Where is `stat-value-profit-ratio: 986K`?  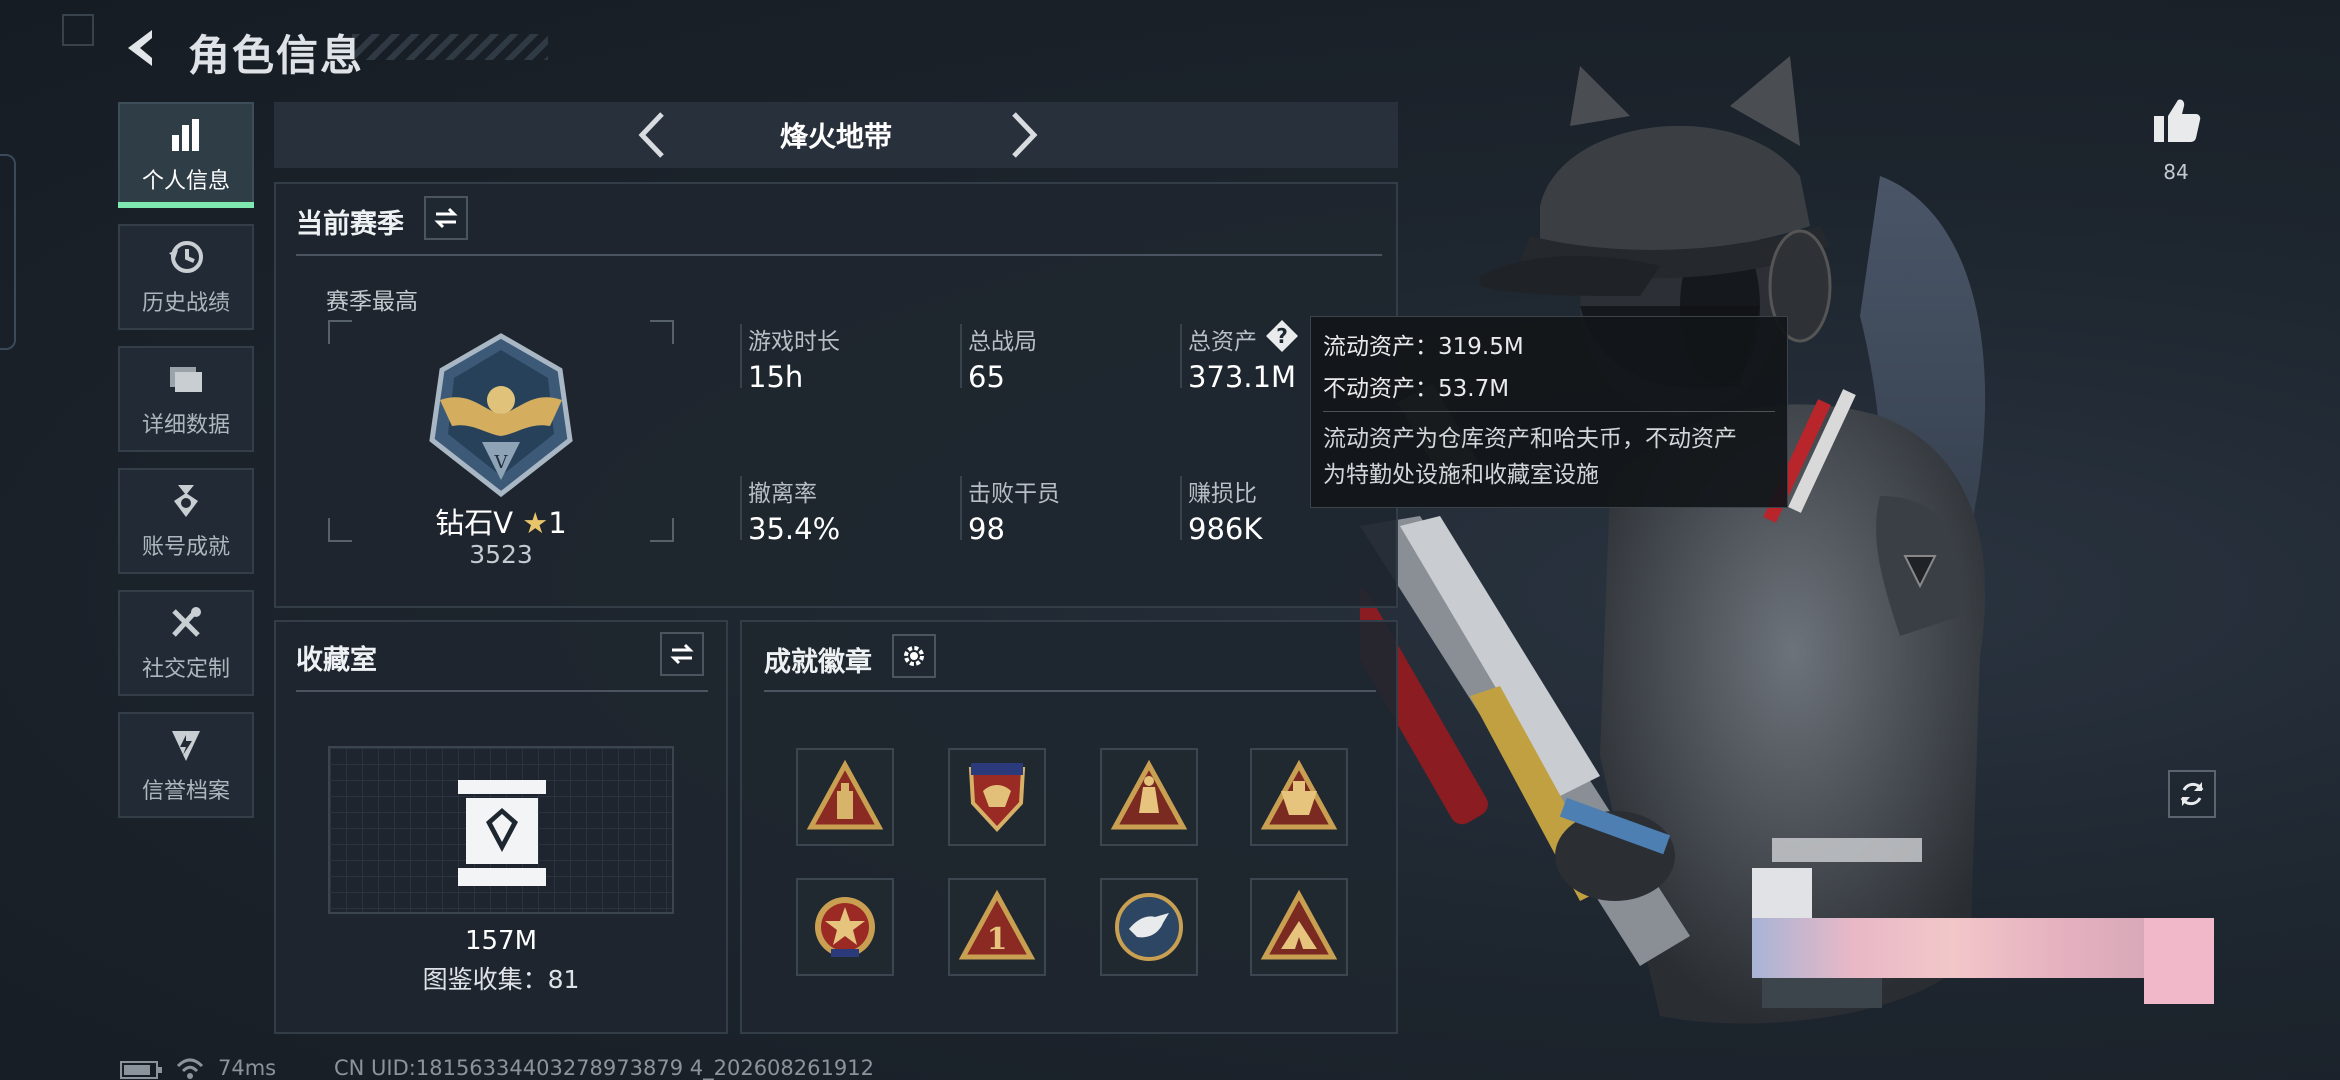
stat-value-profit-ratio: 986K is located at coordinates (1225, 529).